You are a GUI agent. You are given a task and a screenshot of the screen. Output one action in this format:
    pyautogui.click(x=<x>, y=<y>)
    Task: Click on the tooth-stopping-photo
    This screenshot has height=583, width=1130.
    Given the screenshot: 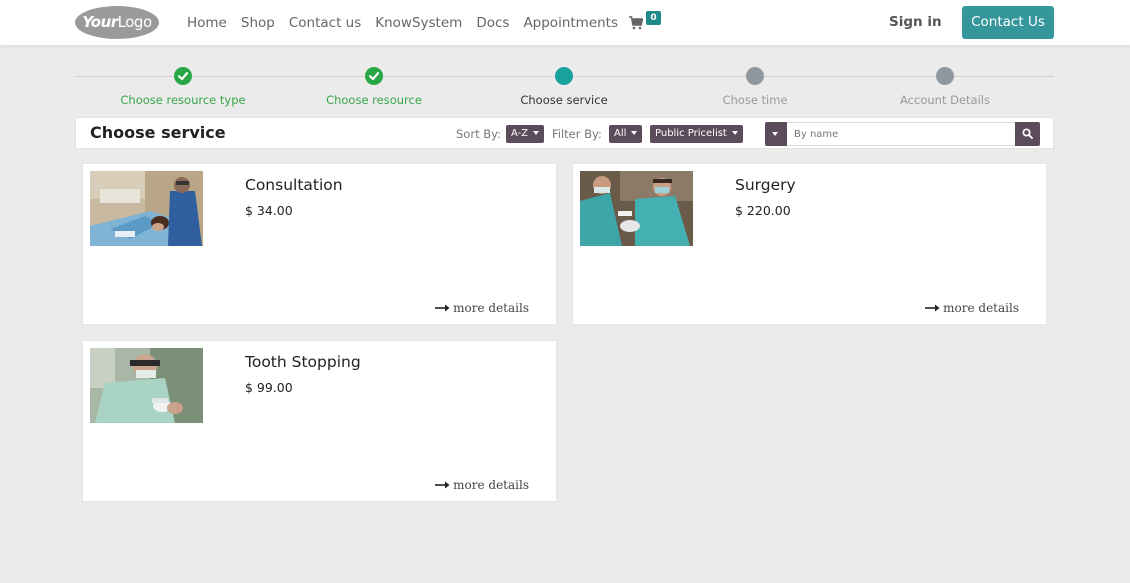 What is the action you would take?
    pyautogui.click(x=146, y=385)
    